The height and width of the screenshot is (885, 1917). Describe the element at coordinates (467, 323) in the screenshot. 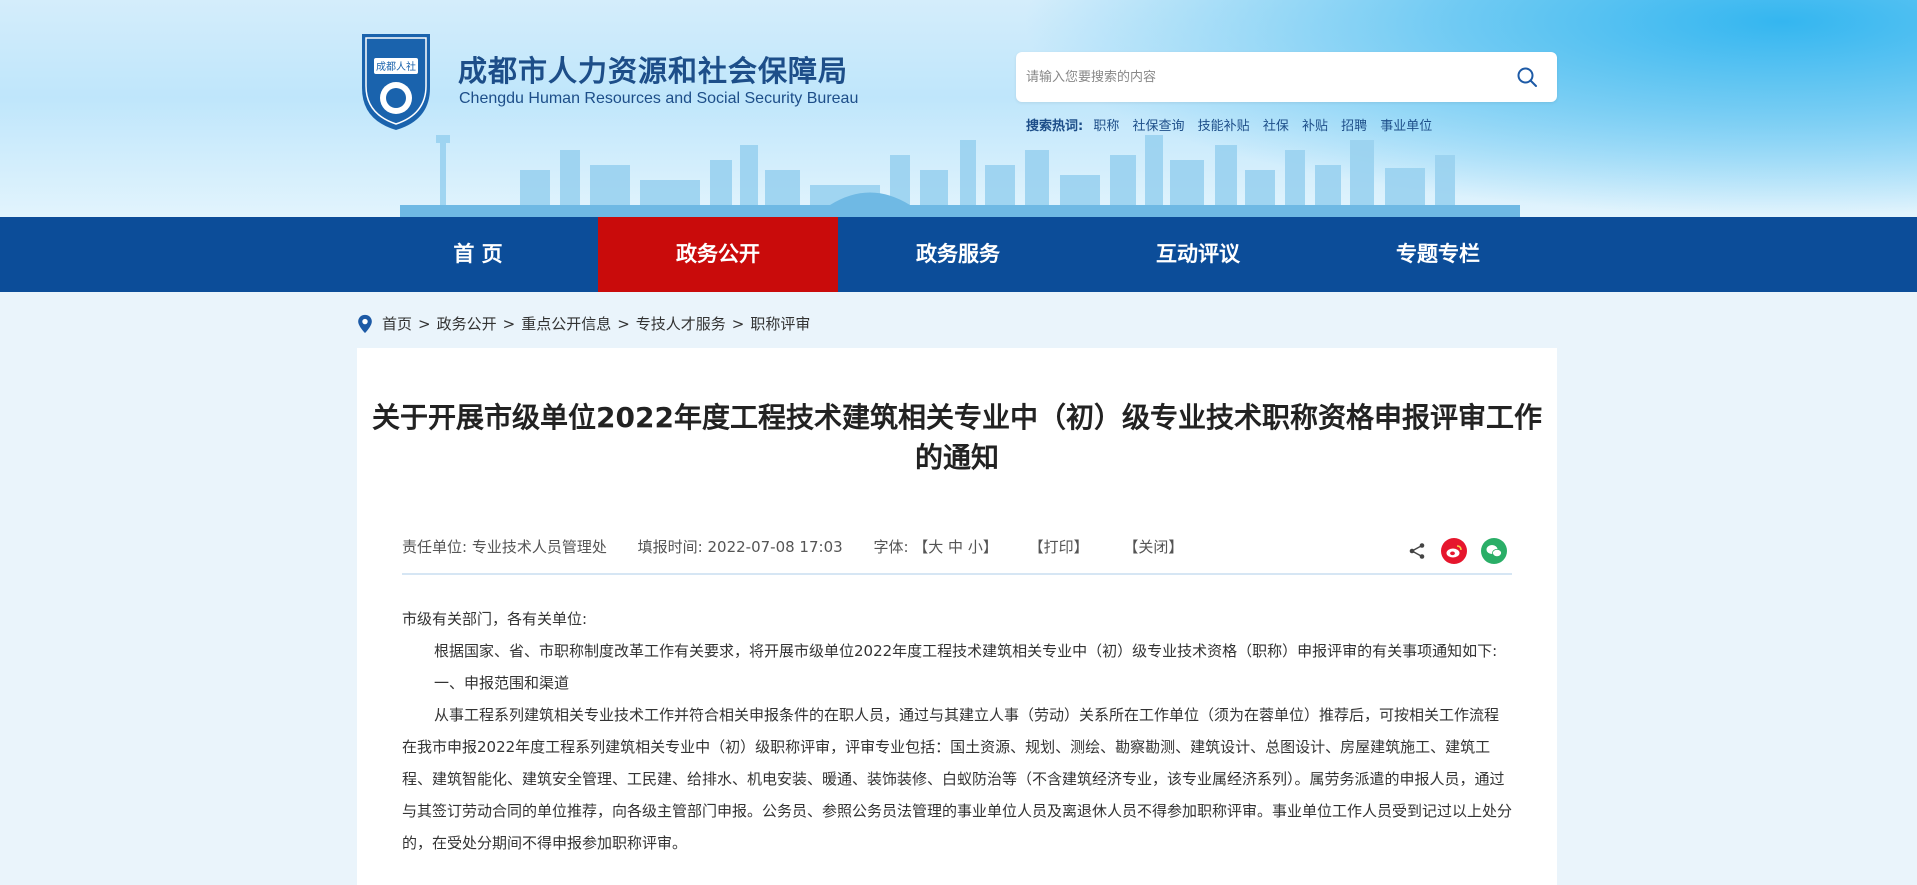

I see `breadcrumb-link: 政务公开` at that location.